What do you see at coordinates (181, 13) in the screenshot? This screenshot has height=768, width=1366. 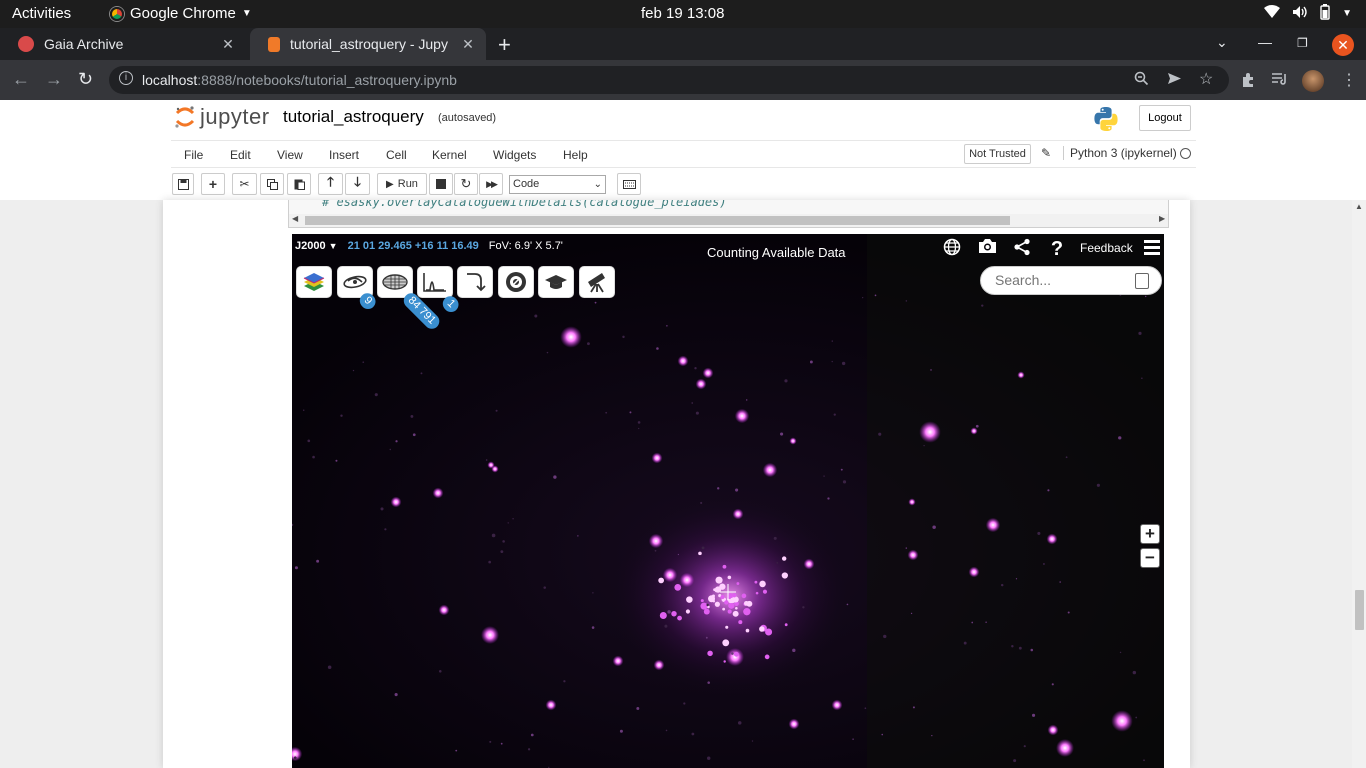 I see `app-menu: Google Chrome ▼` at bounding box center [181, 13].